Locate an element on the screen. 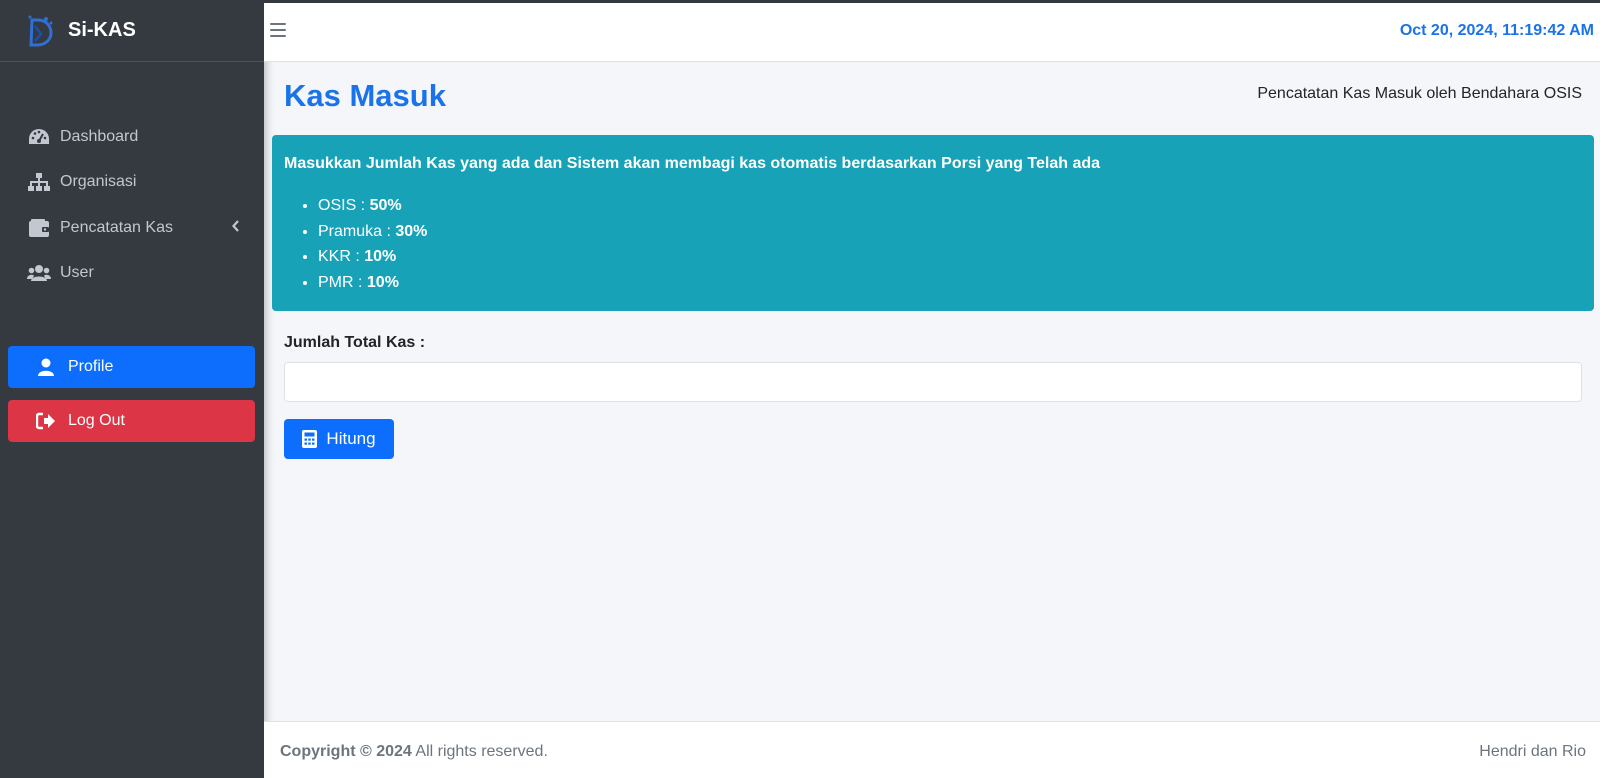 Image resolution: width=1600 pixels, height=778 pixels. sidebar-item-pencatatan-kas: Pencatatan Kas is located at coordinates (132, 228).